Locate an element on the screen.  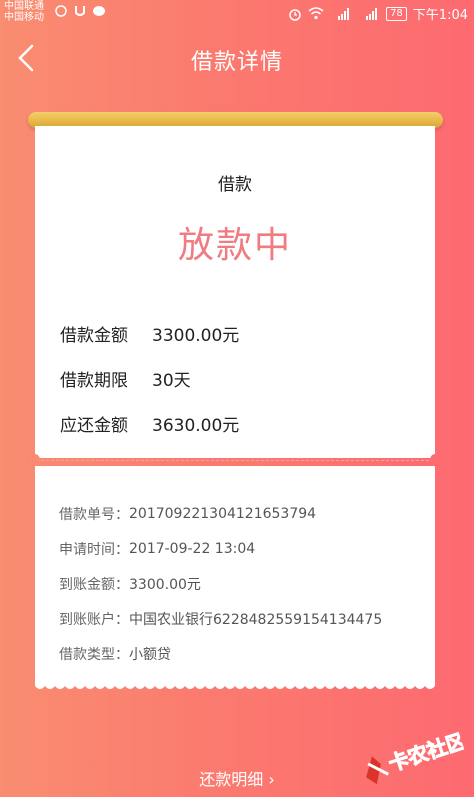
summary-label: 借款期限 is located at coordinates (94, 381).